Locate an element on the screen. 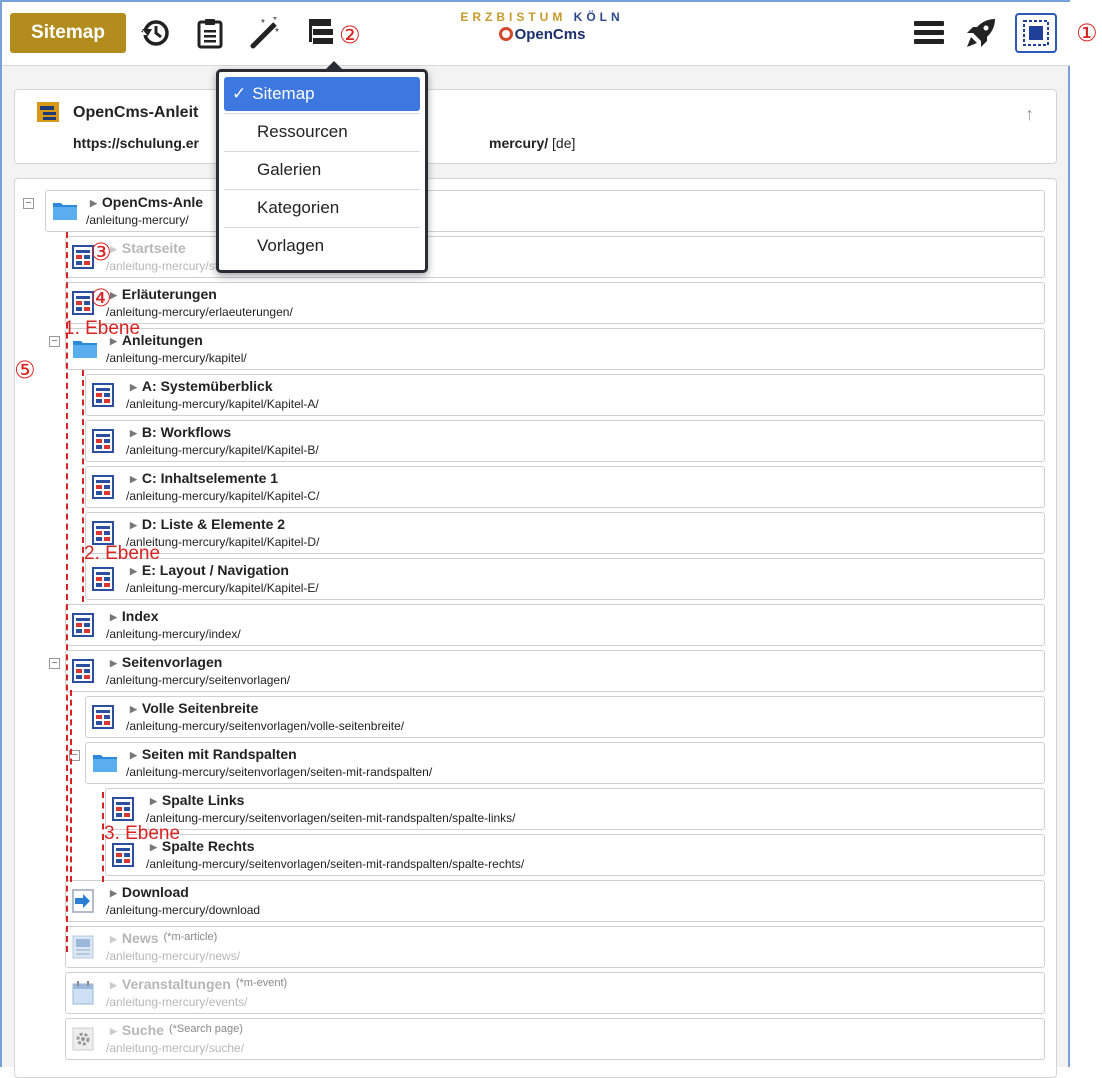 The width and height of the screenshot is (1102, 1078). tree-node-path: /anleitung-mercury/events/ is located at coordinates (177, 1002).